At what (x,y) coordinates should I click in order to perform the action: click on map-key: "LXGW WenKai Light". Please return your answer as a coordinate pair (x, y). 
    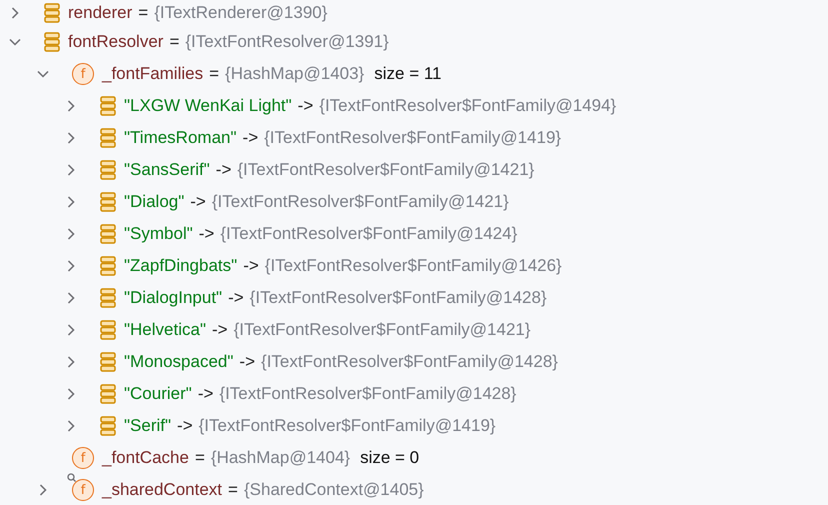
    Looking at the image, I should click on (208, 106).